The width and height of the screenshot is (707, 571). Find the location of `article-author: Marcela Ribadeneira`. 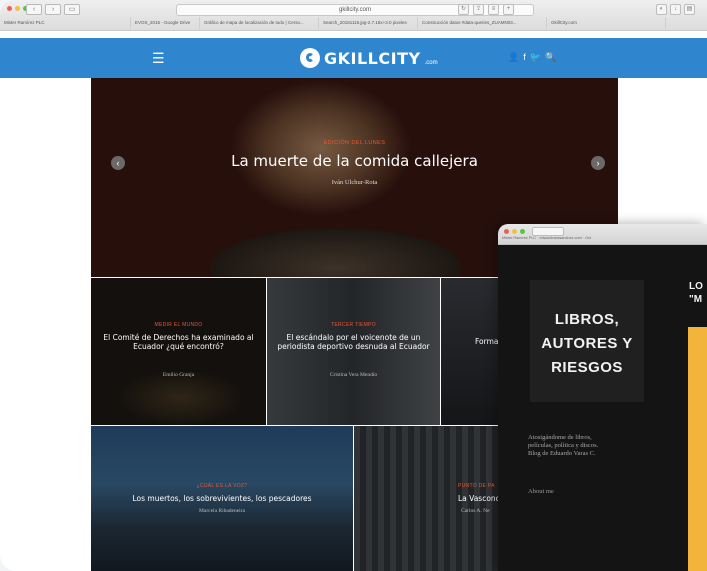

article-author: Marcela Ribadeneira is located at coordinates (222, 511).